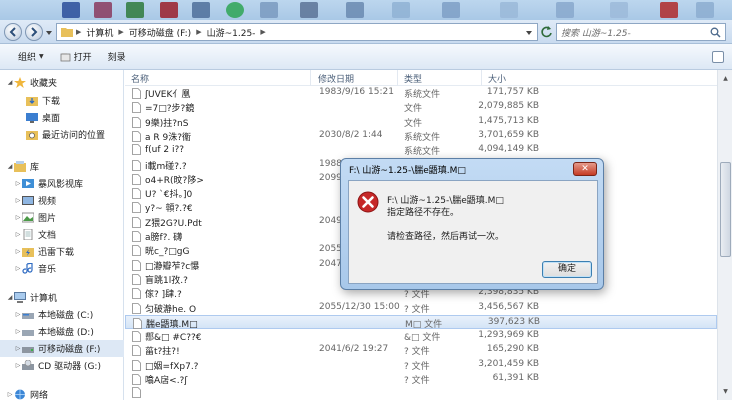 The height and width of the screenshot is (400, 732). What do you see at coordinates (62, 117) in the screenshot?
I see `nav-desktop: 桌面` at bounding box center [62, 117].